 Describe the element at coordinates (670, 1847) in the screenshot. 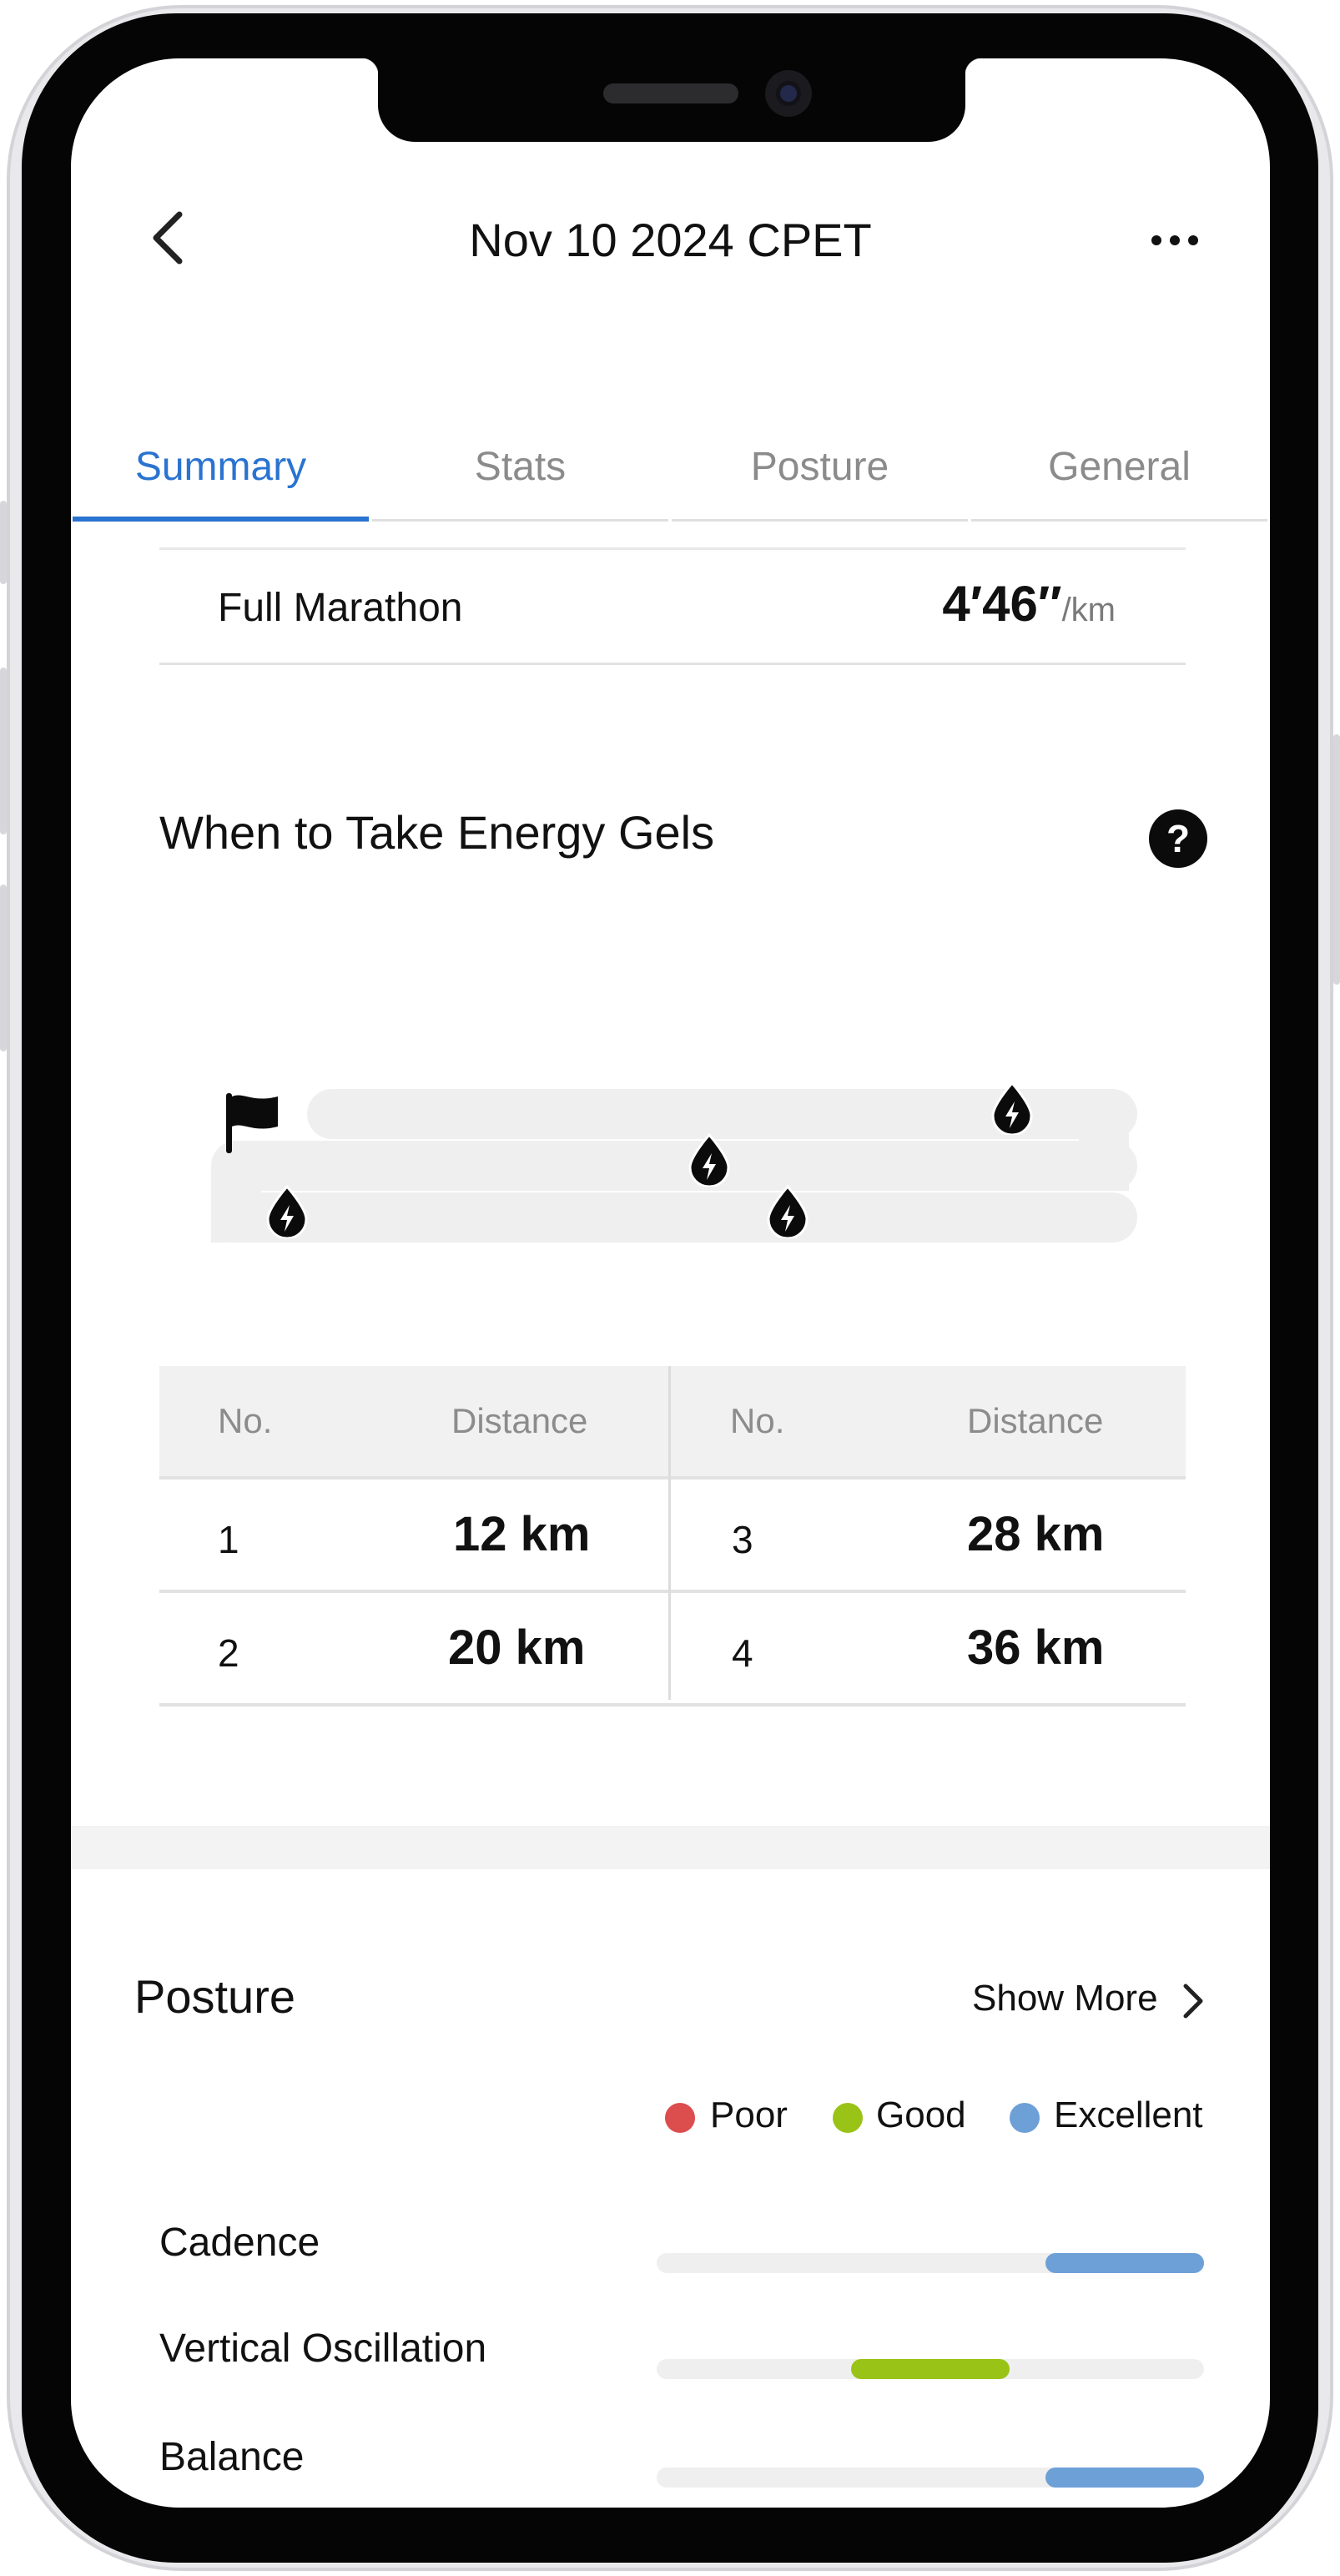

I see `section-separator` at that location.